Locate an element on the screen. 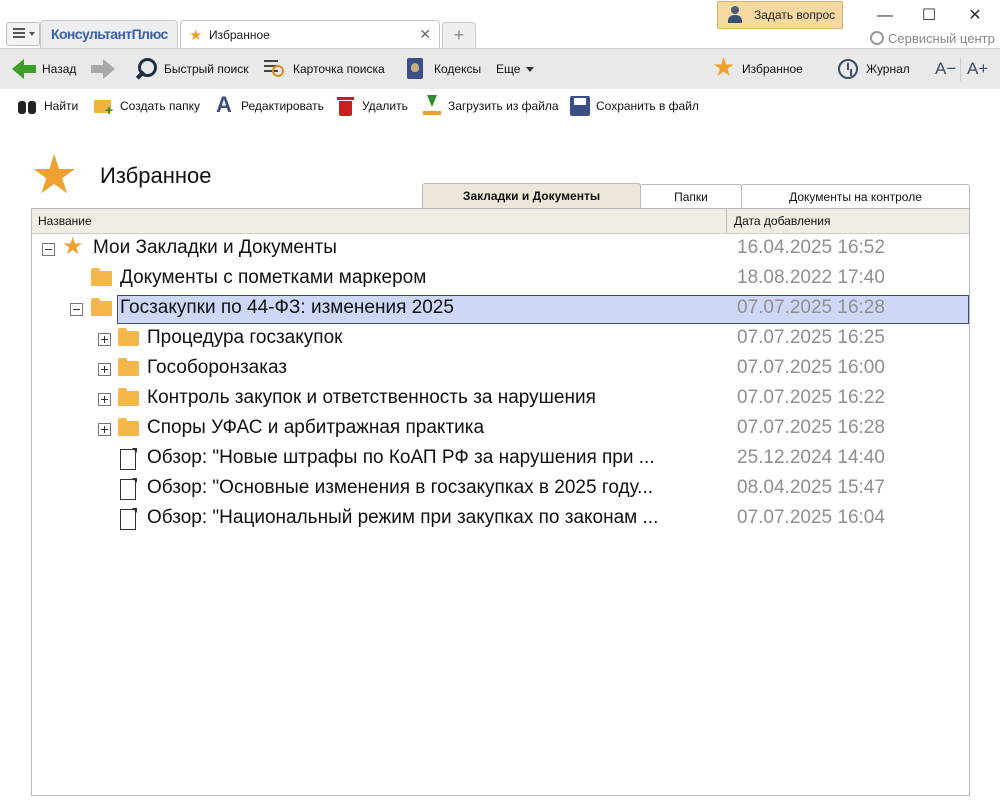 This screenshot has width=1000, height=800. favorites-button: ★ Избранное is located at coordinates (757, 69).